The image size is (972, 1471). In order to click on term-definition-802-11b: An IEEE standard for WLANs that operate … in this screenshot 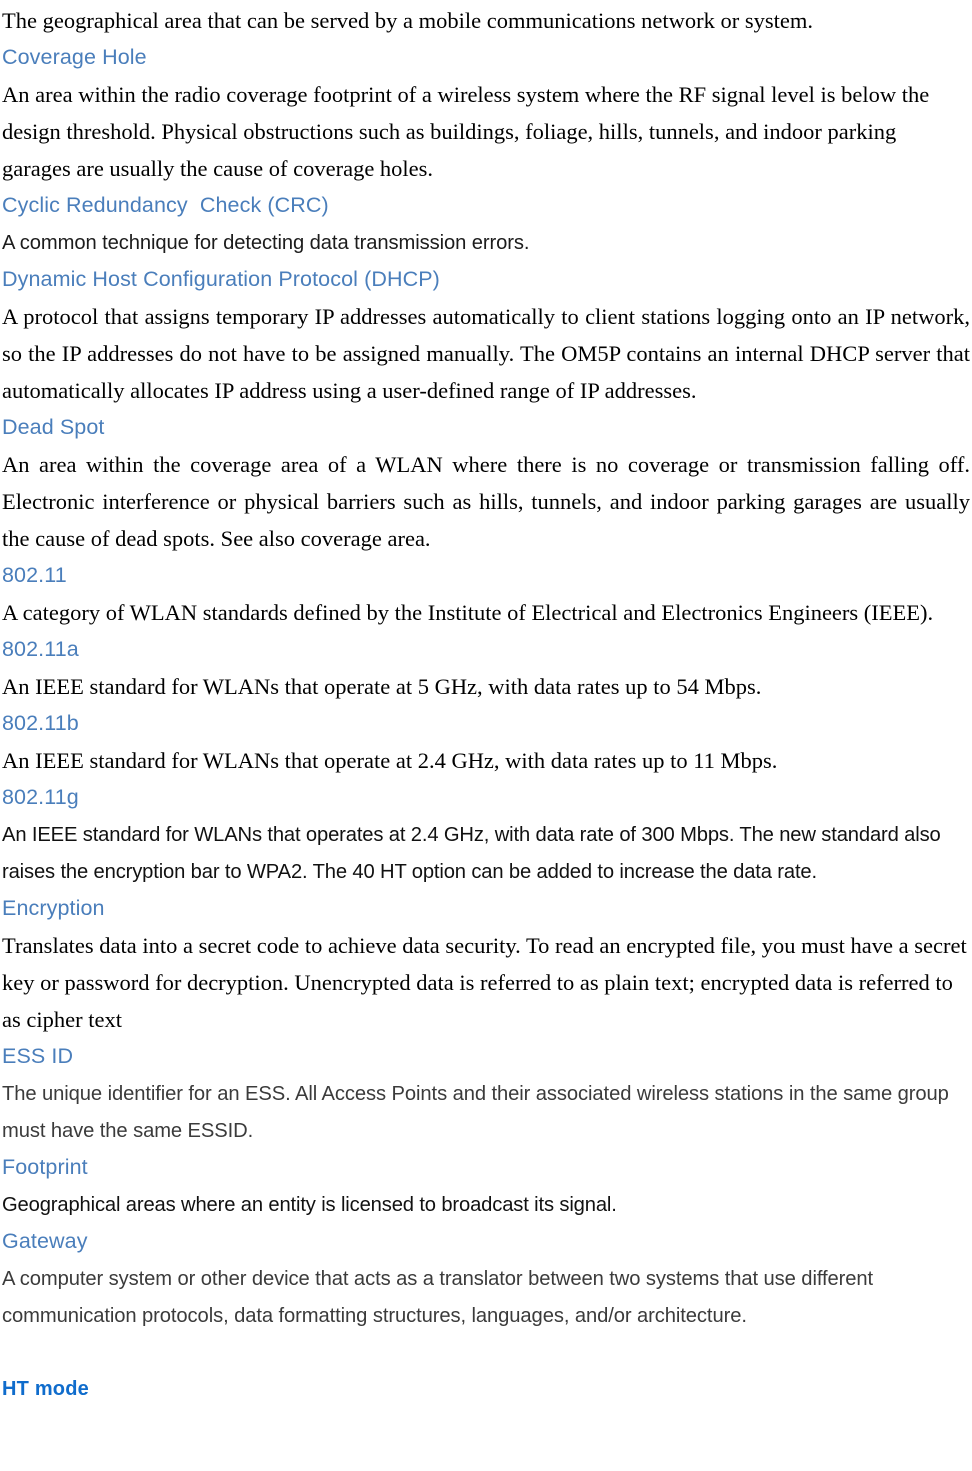, I will do `click(390, 760)`.